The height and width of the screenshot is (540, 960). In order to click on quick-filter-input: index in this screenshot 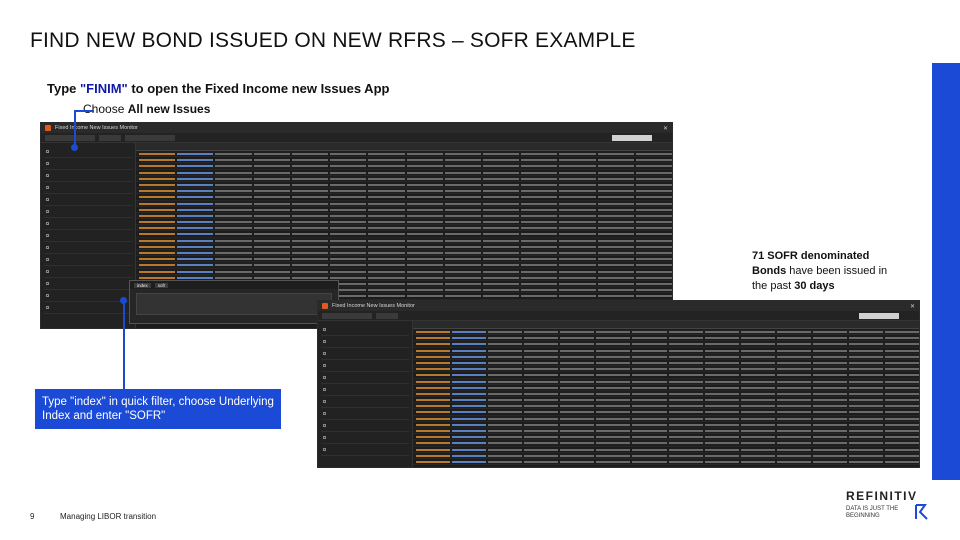, I will do `click(142, 285)`.